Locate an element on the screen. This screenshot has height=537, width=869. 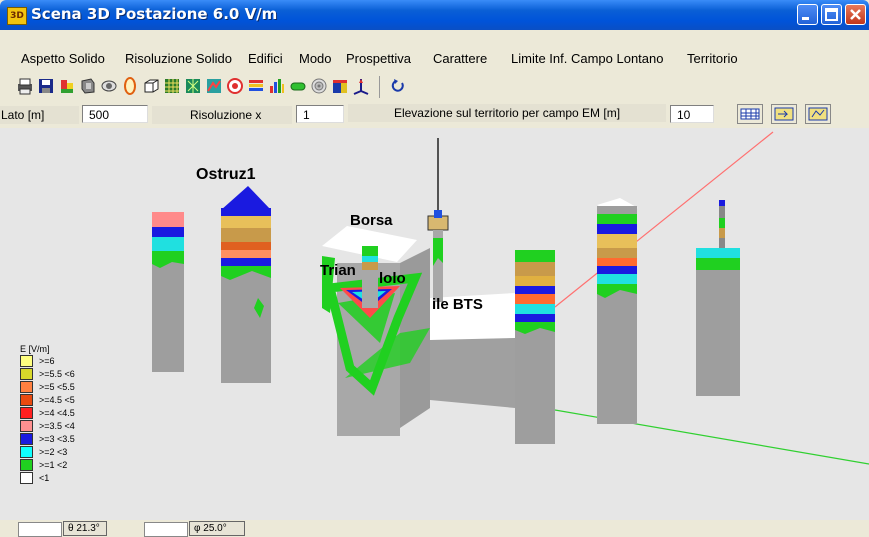
menu-carattere: Carattere is located at coordinates (460, 58).